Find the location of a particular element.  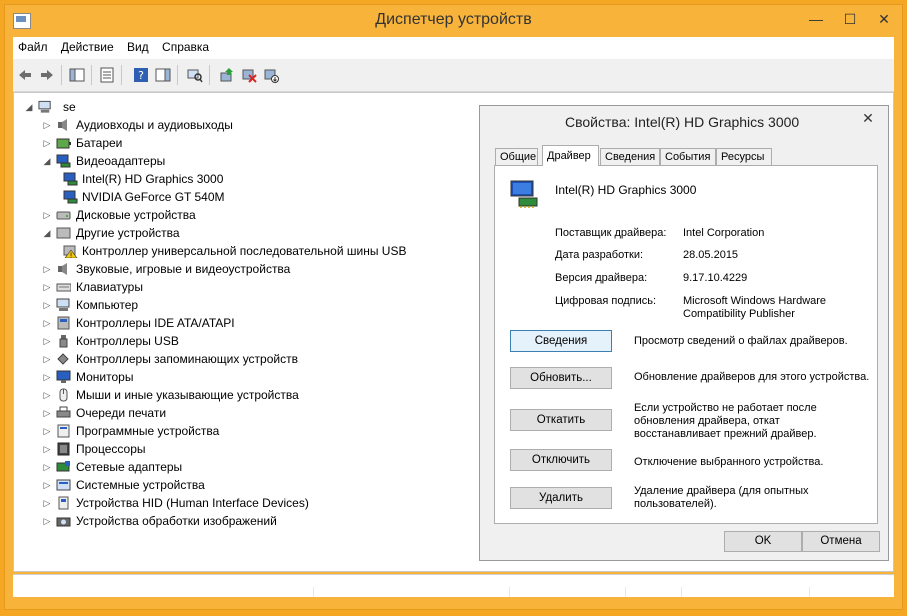

tree-item-label: Контроллеры запоминающих устройств is located at coordinates (187, 359).